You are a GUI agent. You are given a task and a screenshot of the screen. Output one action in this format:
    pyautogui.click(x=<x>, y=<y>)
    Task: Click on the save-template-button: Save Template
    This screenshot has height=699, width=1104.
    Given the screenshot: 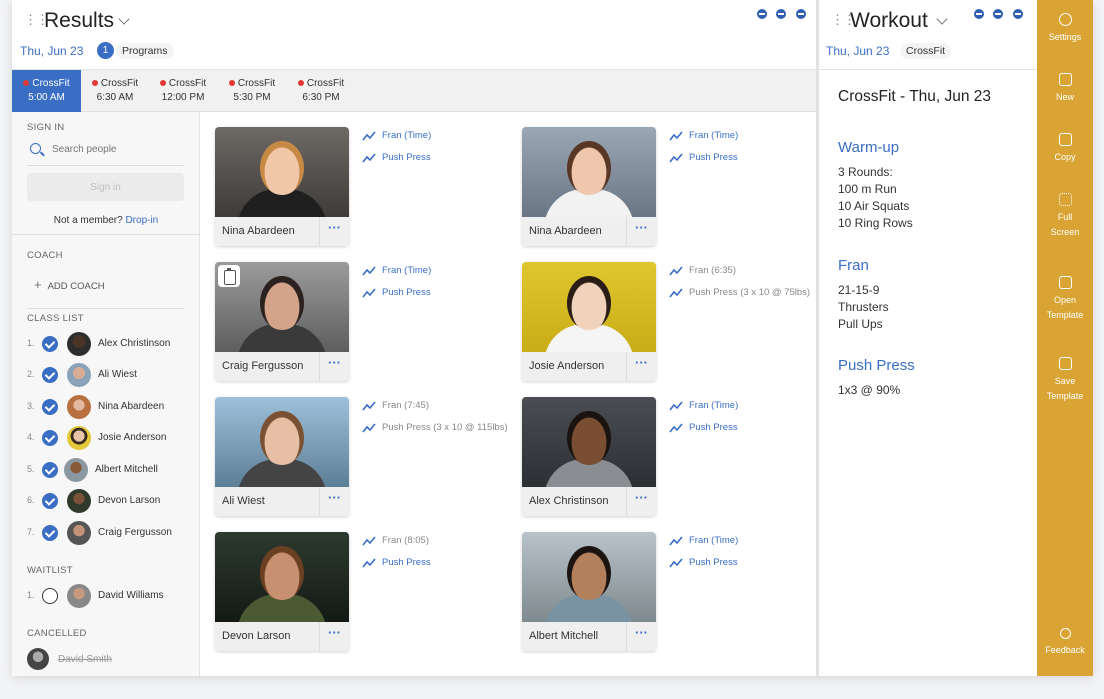 What is the action you would take?
    pyautogui.click(x=1065, y=380)
    